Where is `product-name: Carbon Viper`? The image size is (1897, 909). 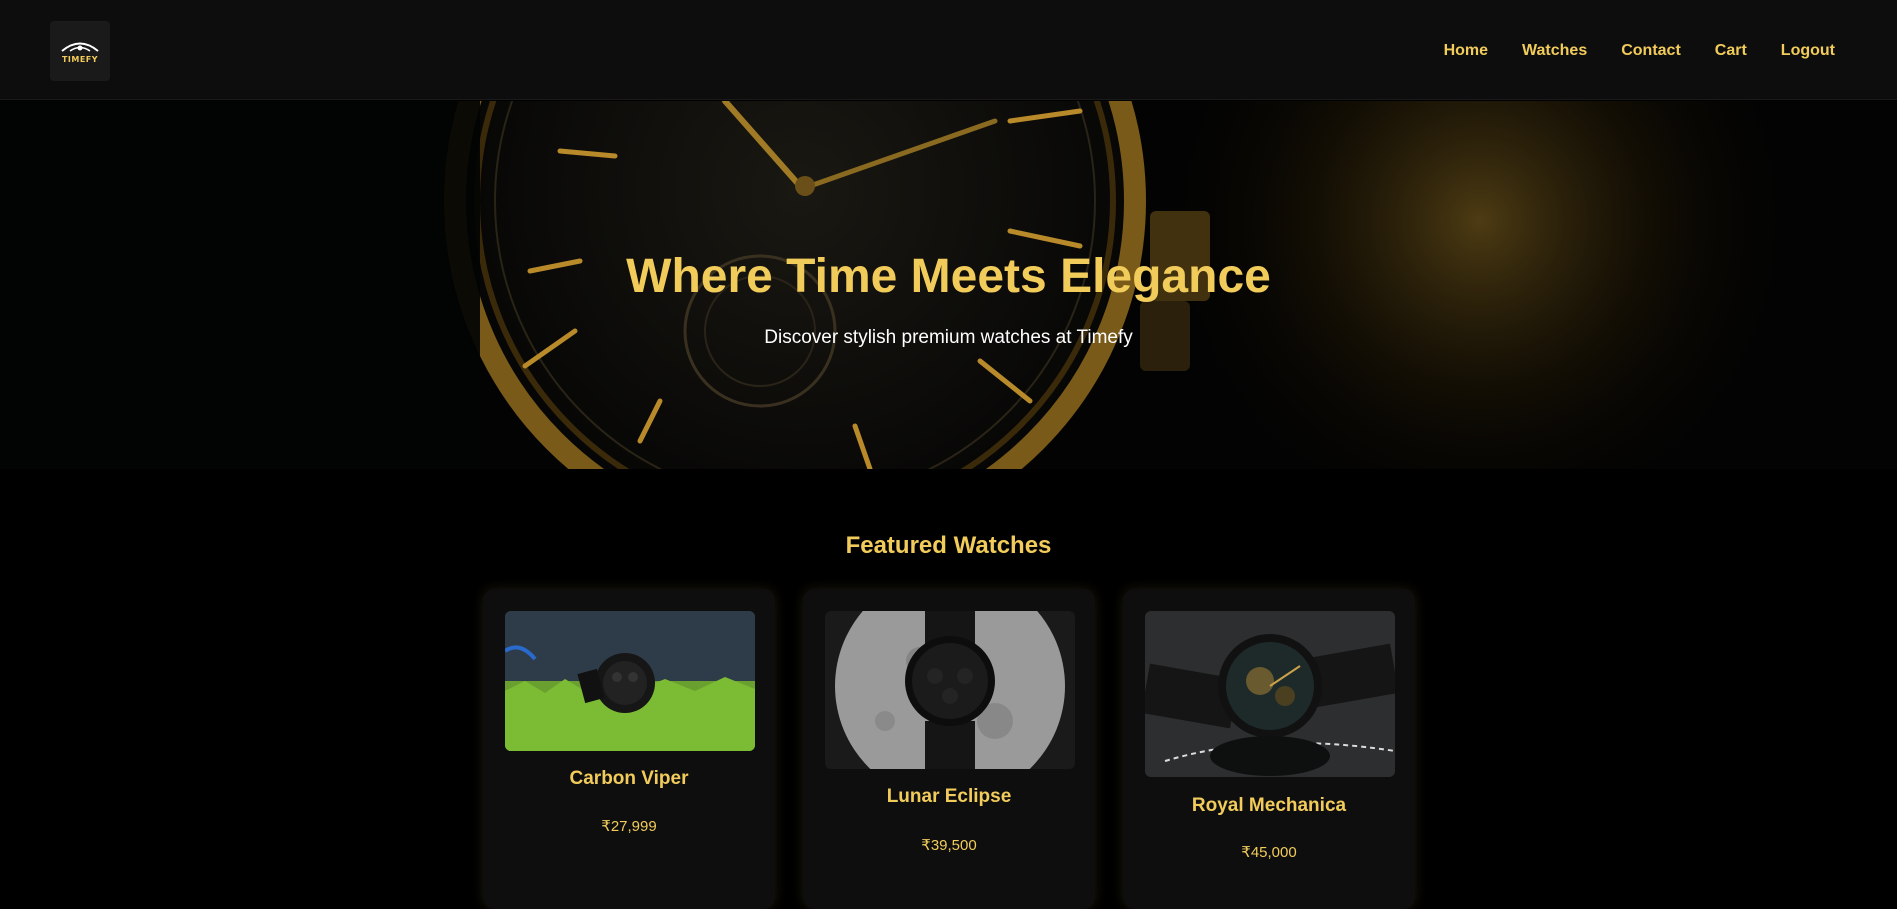 product-name: Carbon Viper is located at coordinates (629, 779).